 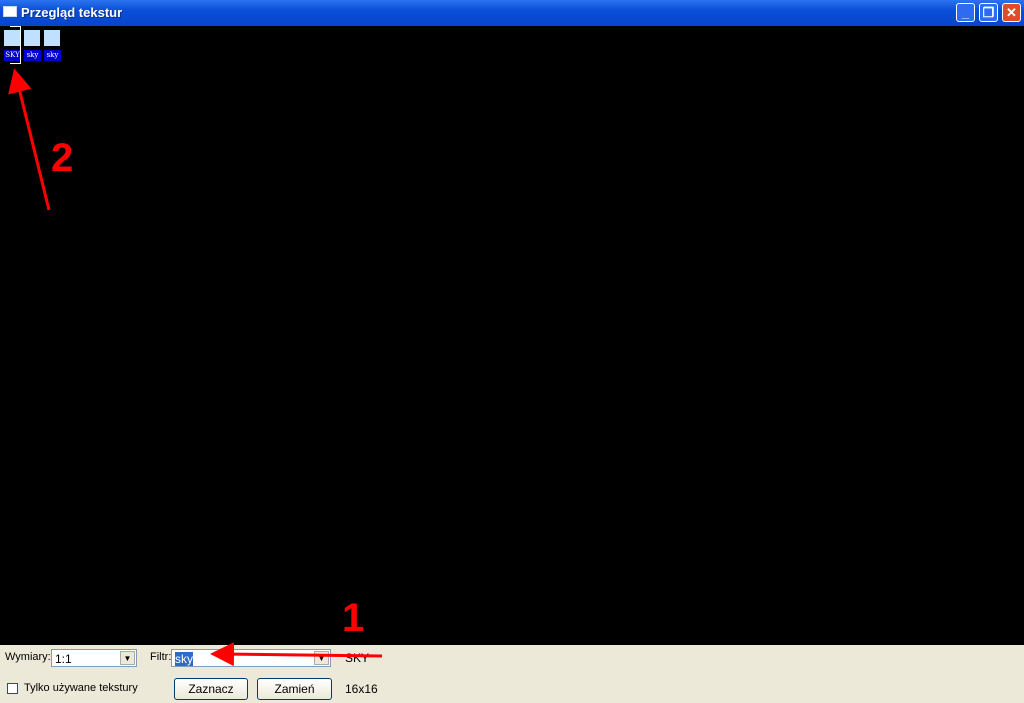 What do you see at coordinates (211, 689) in the screenshot?
I see `select-button: Zaznacz` at bounding box center [211, 689].